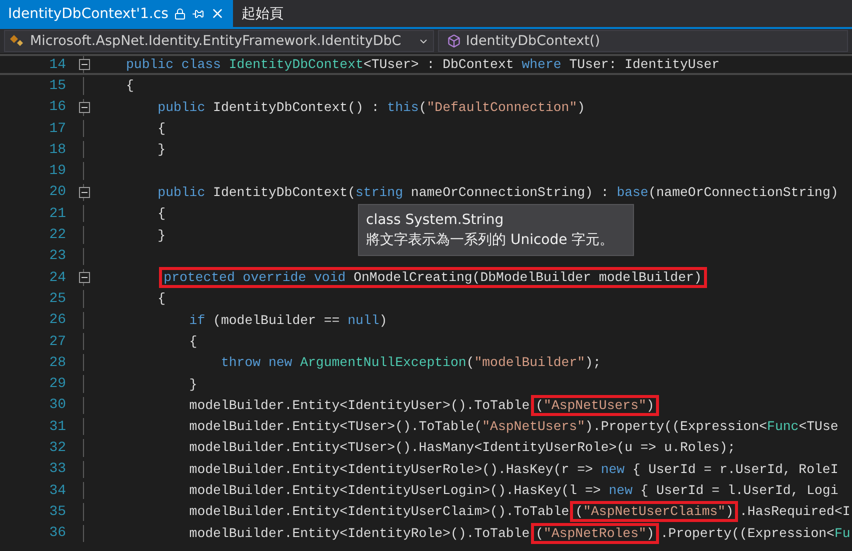  Describe the element at coordinates (57, 362) in the screenshot. I see `line-number: 28` at that location.